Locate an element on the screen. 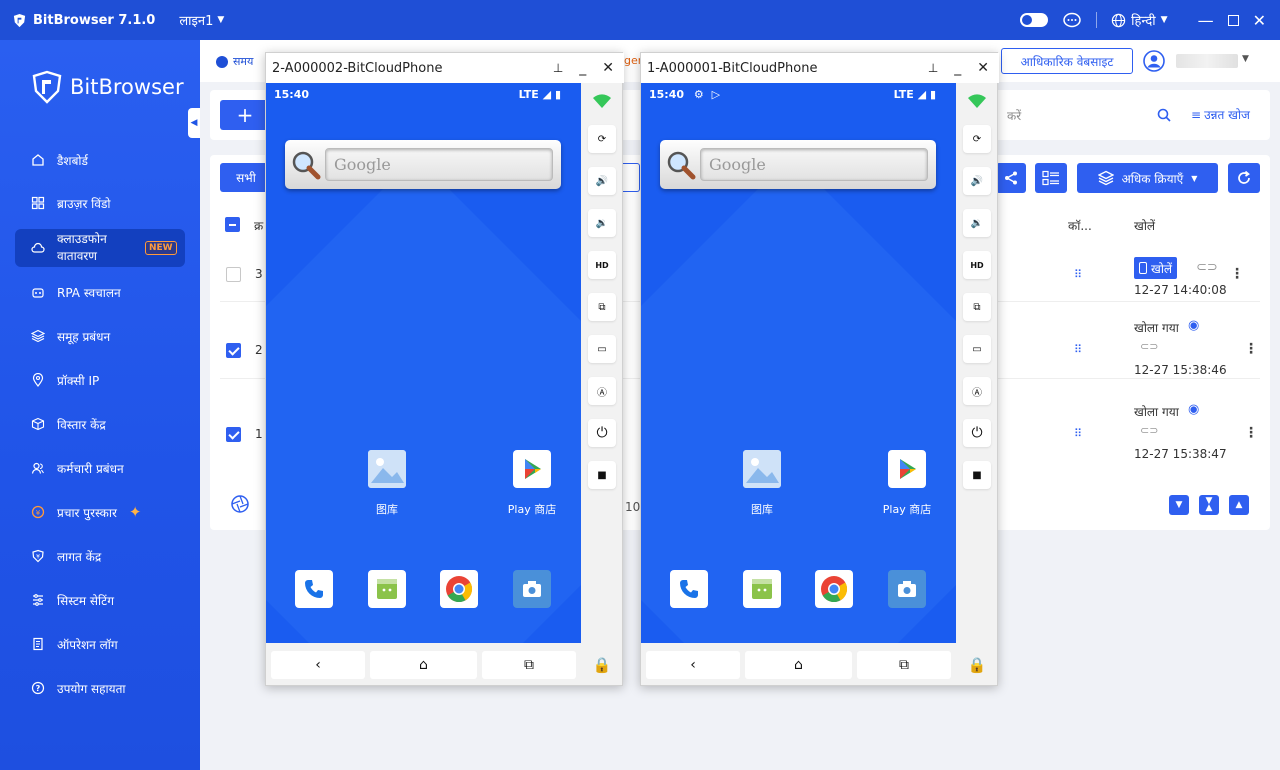 Image resolution: width=1280 pixels, height=770 pixels. collapse-all-button: ▼ ▲ is located at coordinates (1209, 505).